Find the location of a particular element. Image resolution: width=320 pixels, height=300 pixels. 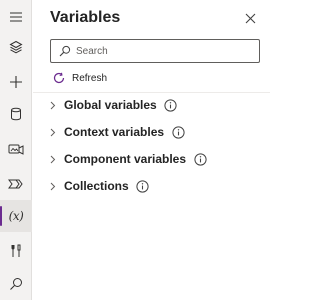

layers-icon is located at coordinates (16, 47).